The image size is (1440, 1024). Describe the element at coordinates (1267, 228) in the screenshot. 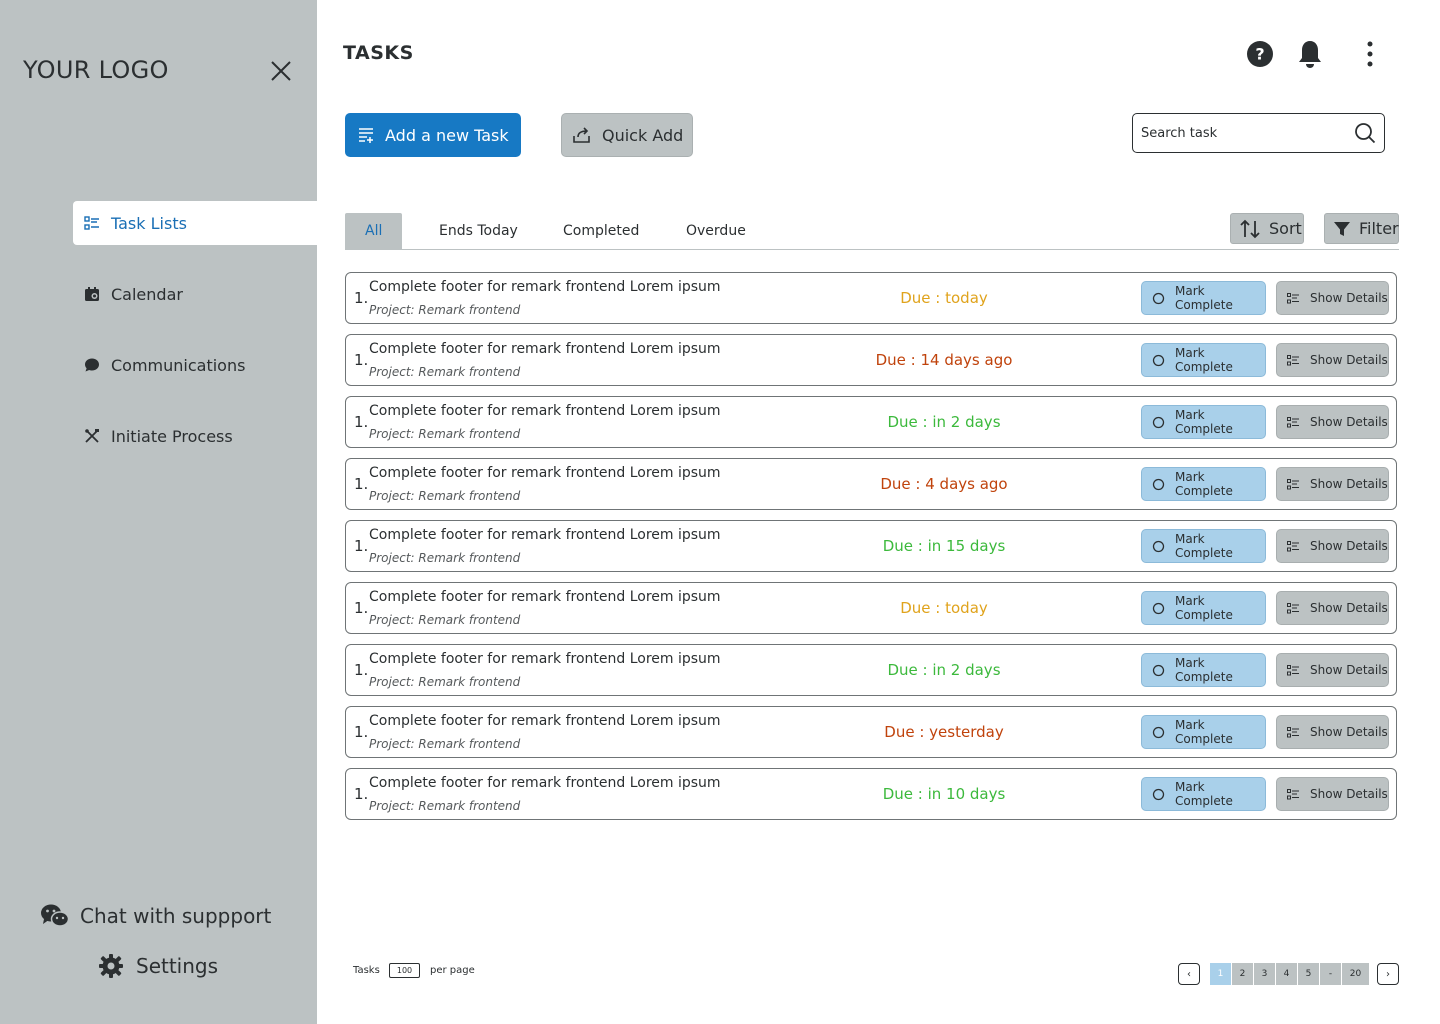

I see `sort-button: Sort` at that location.